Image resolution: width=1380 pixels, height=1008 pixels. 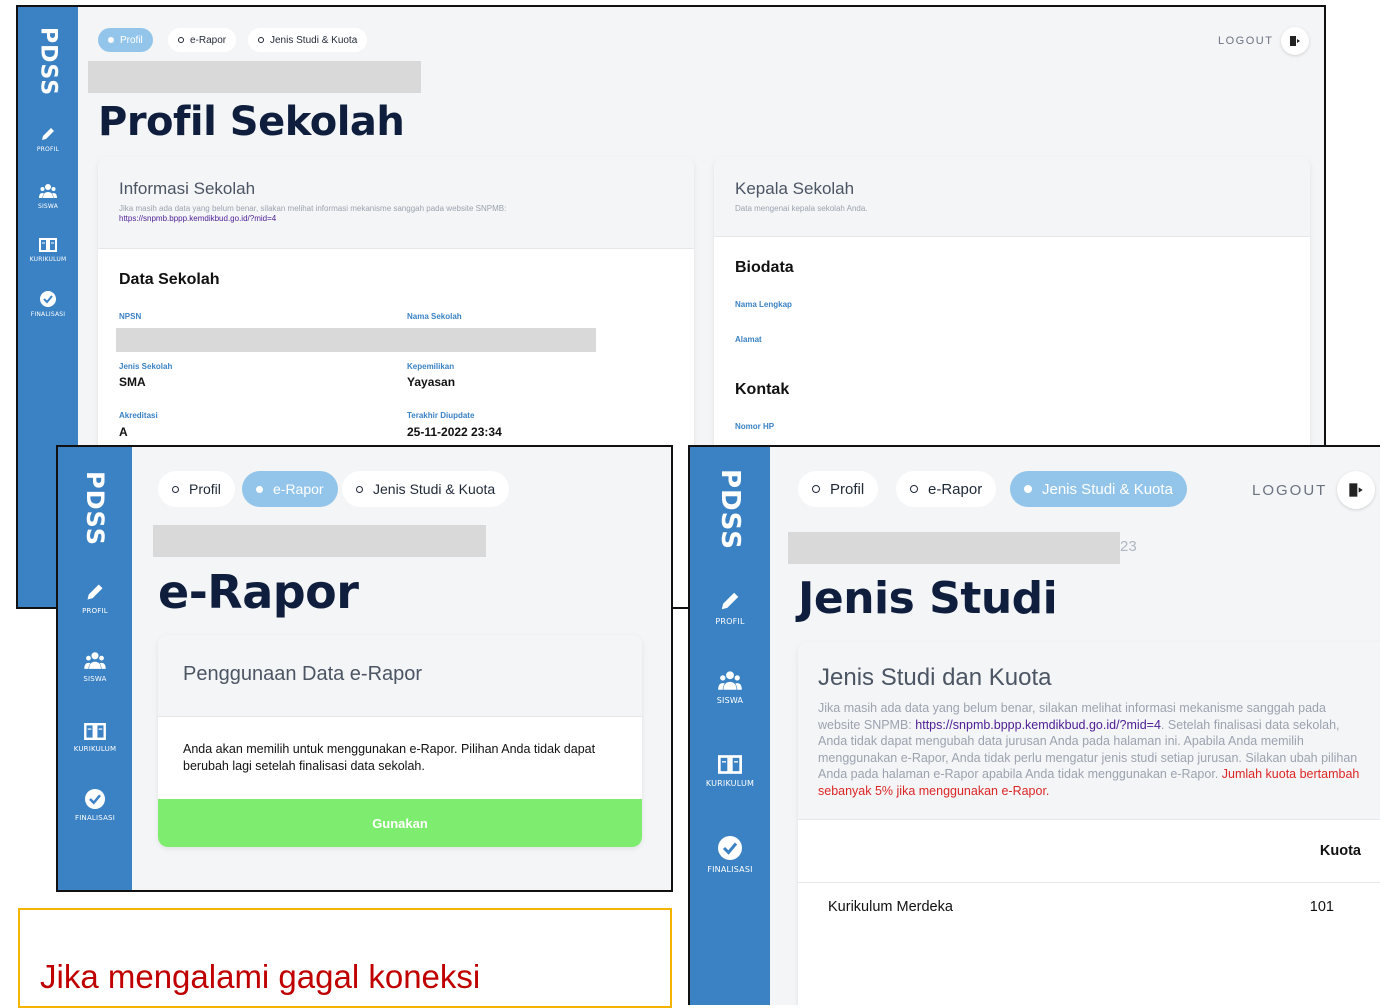 What do you see at coordinates (260, 976) in the screenshot?
I see `note-text: Jika mengalami gagal koneksi` at bounding box center [260, 976].